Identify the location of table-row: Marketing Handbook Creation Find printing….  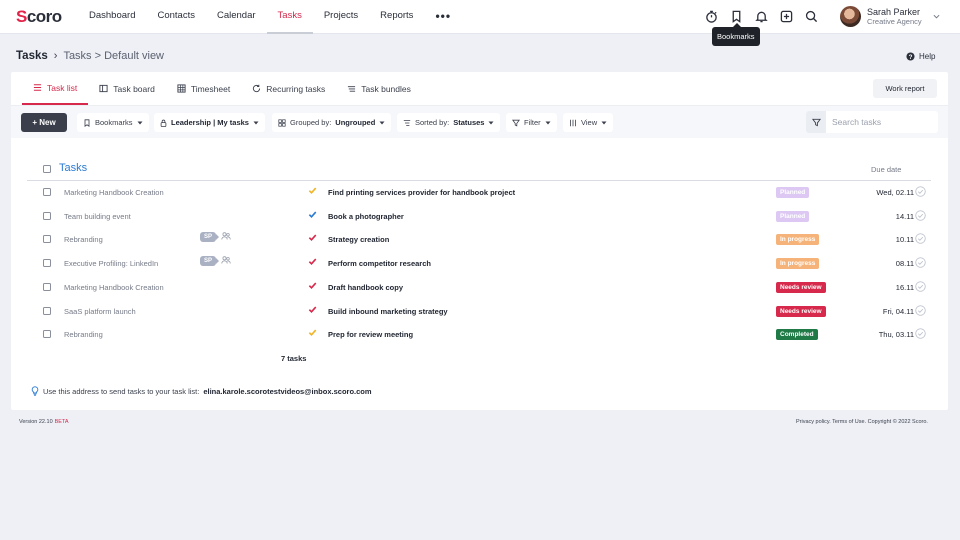
(479, 192).